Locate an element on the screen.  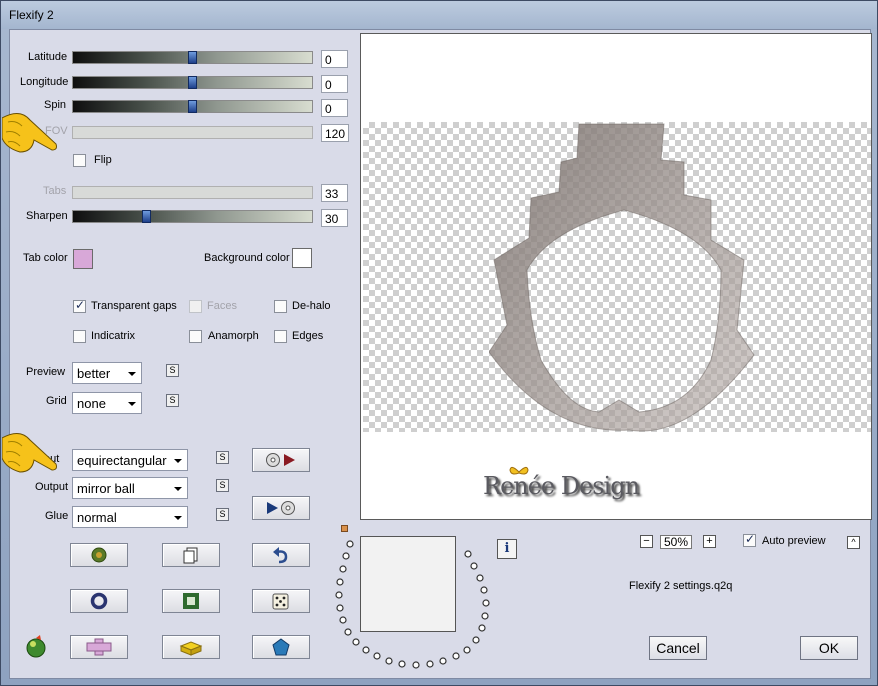
zoom-out-button: − is located at coordinates (646, 541).